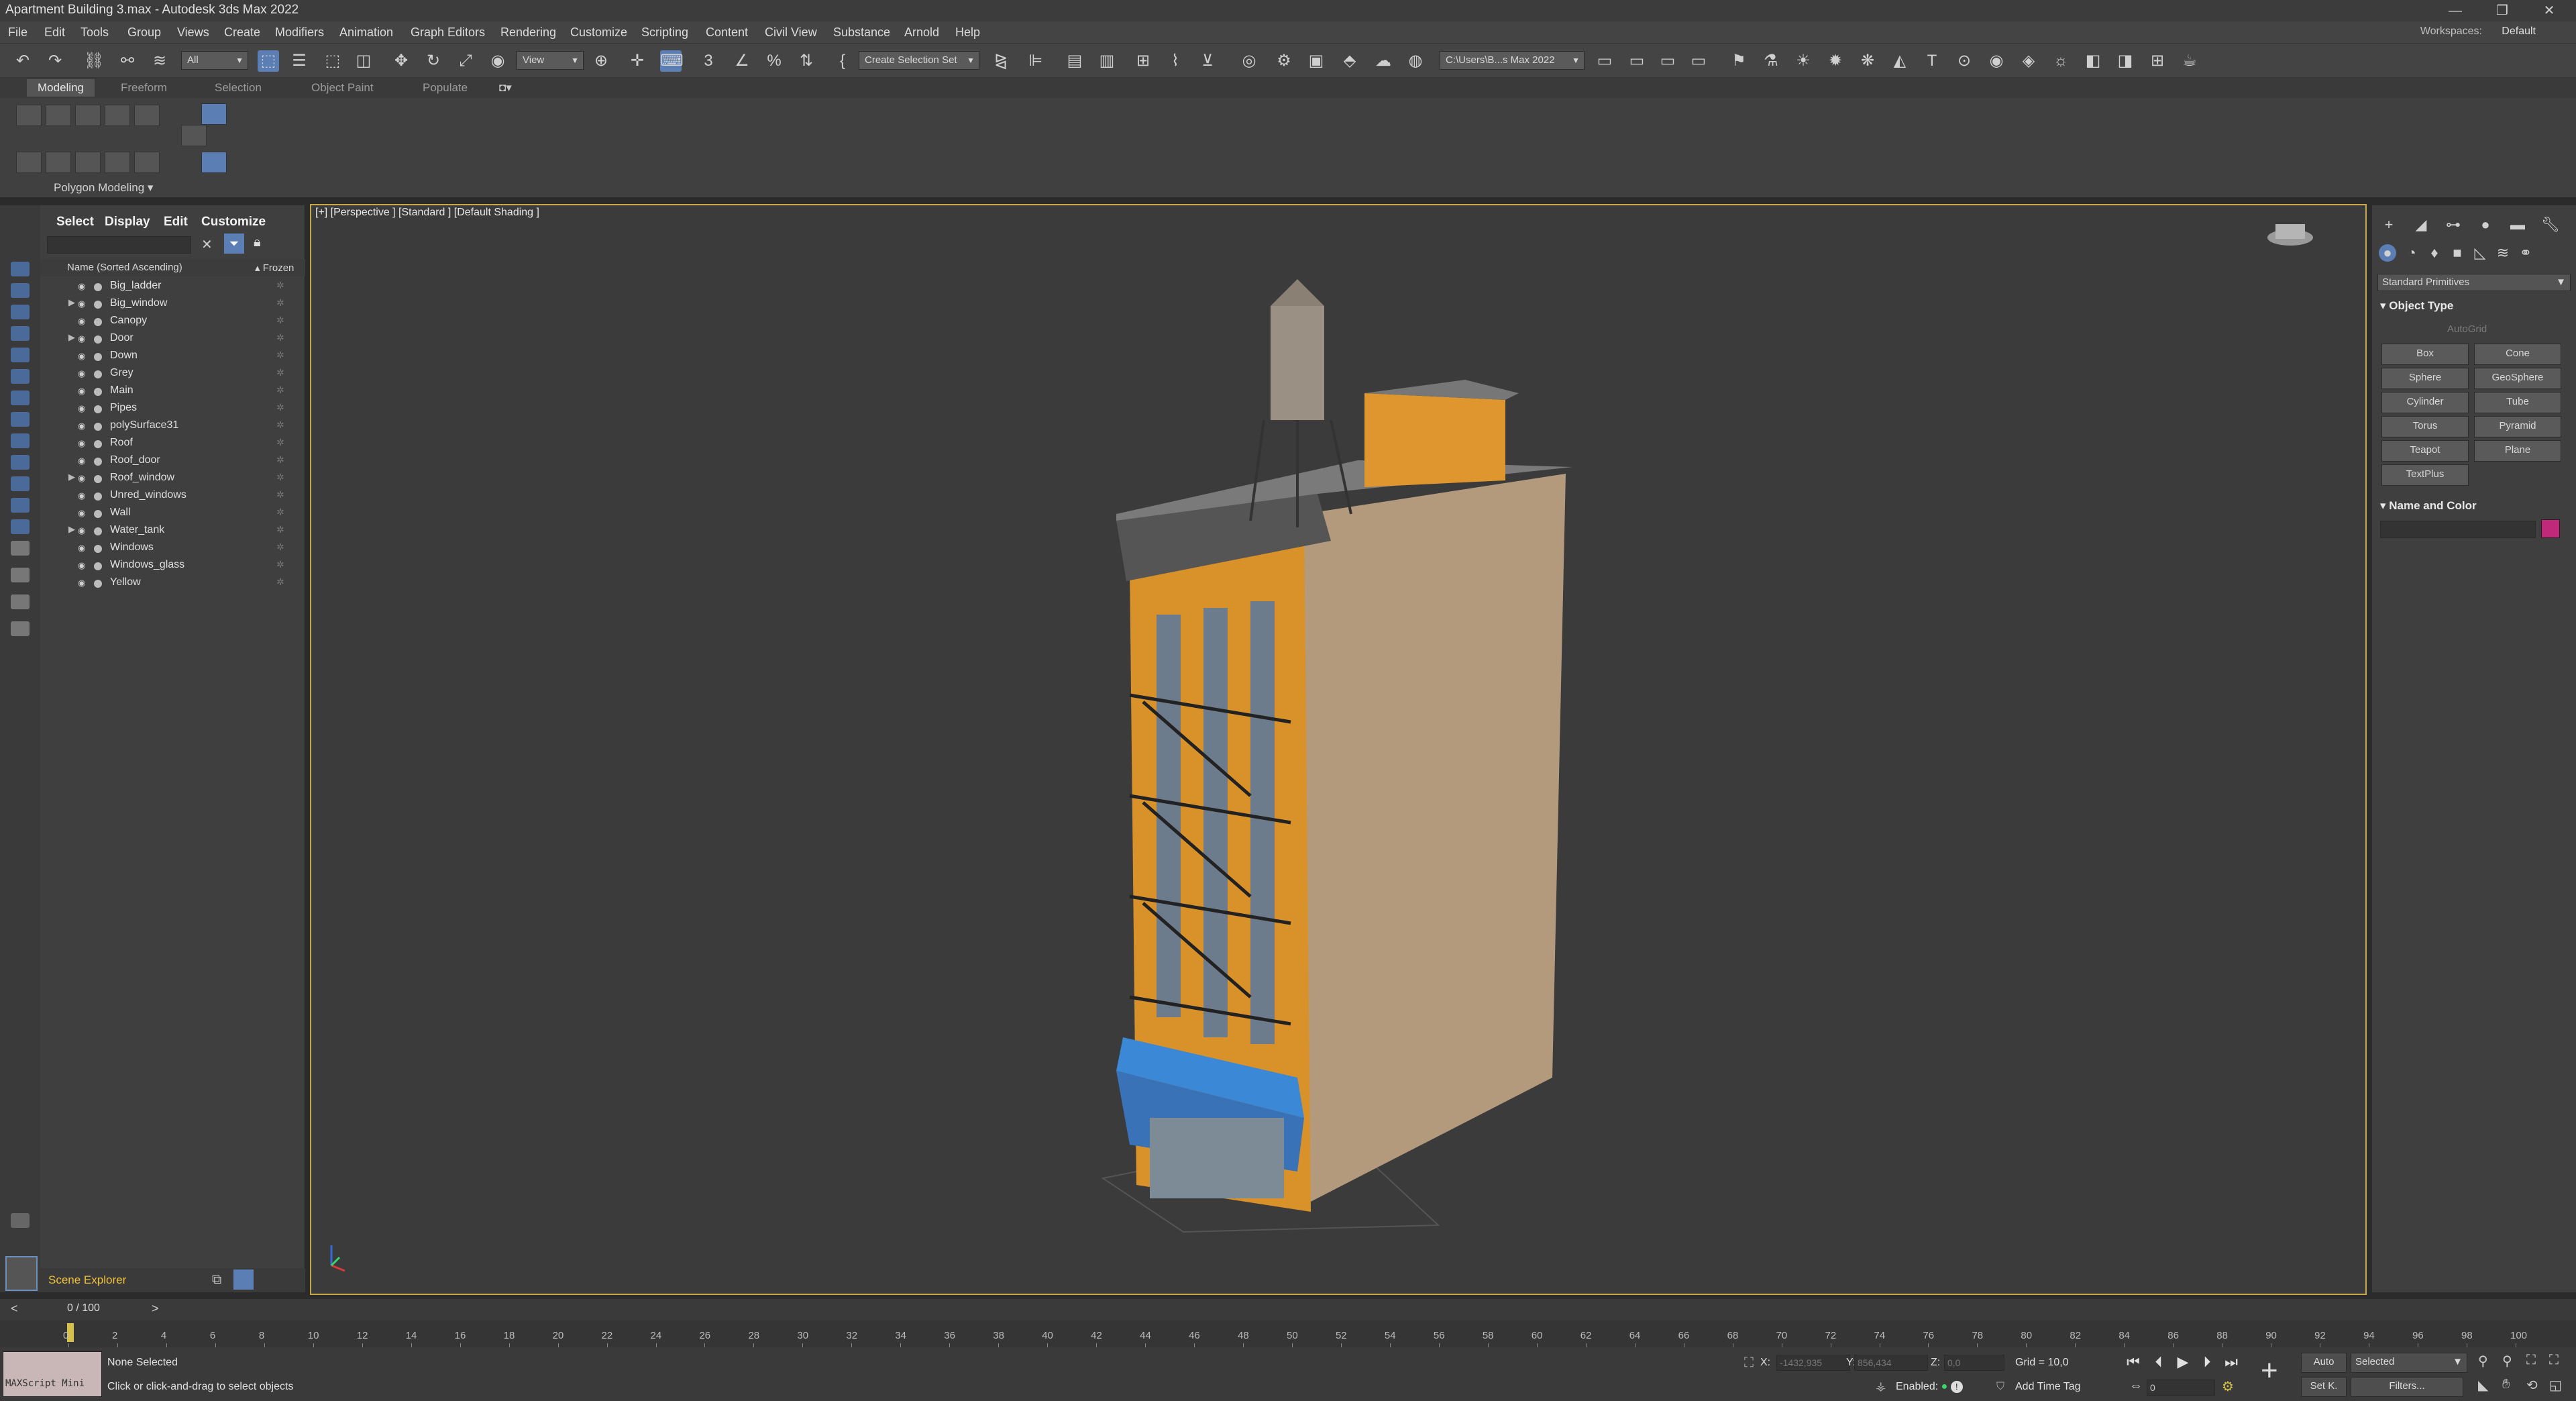  Describe the element at coordinates (2093, 61) in the screenshot. I see `viewport-layout-icon: ◧` at that location.